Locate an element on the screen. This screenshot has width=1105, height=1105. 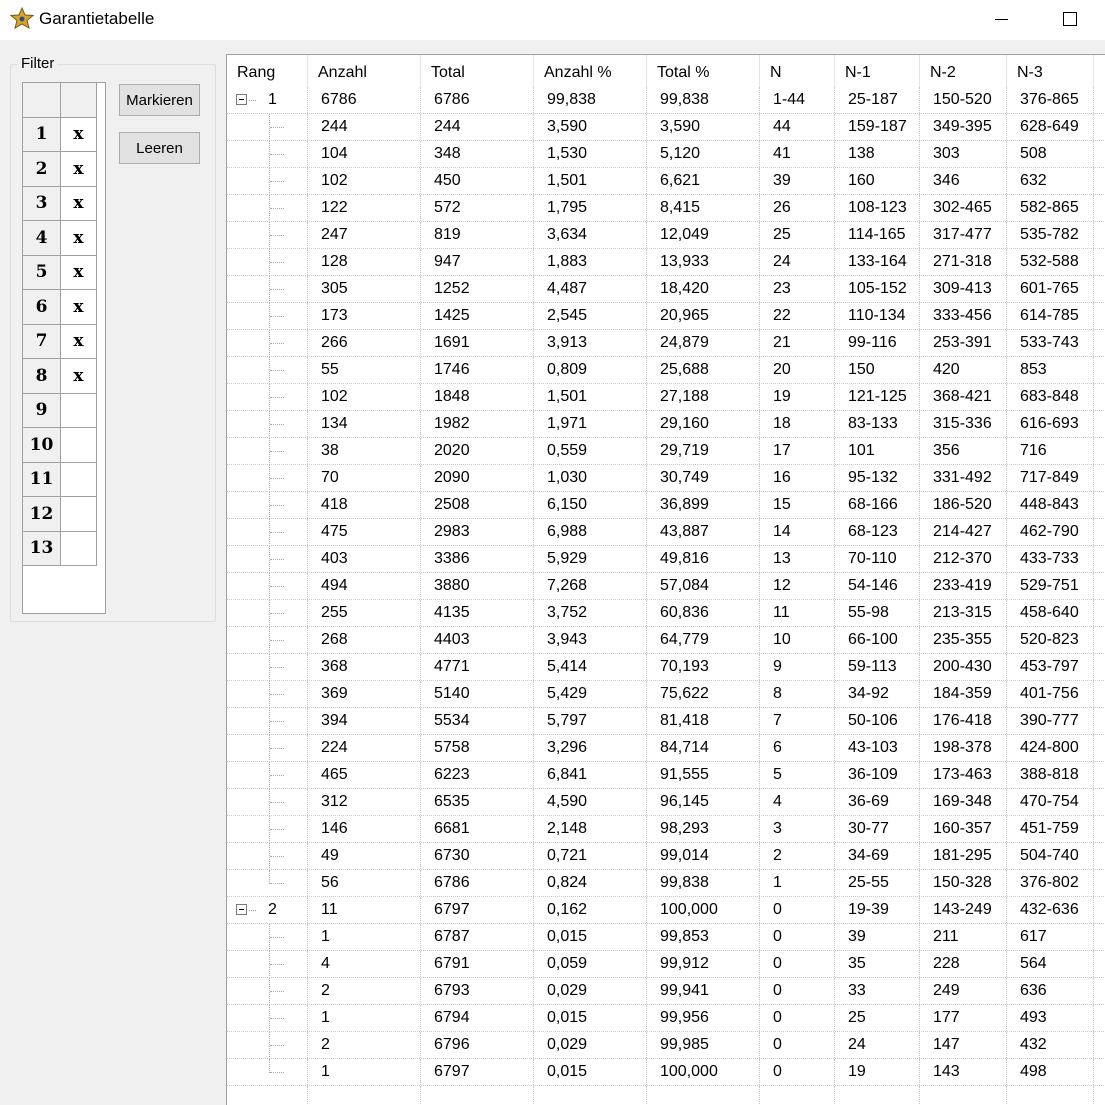
table-row: 1 6787 0,015 99,853 0 39 211 617 is located at coordinates (666, 937).